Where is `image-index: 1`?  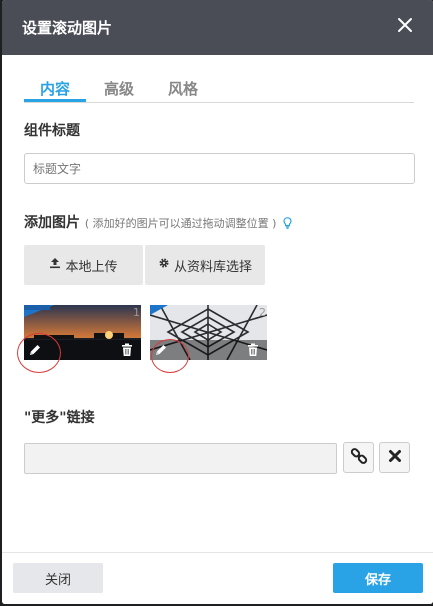
image-index: 1 is located at coordinates (136, 312).